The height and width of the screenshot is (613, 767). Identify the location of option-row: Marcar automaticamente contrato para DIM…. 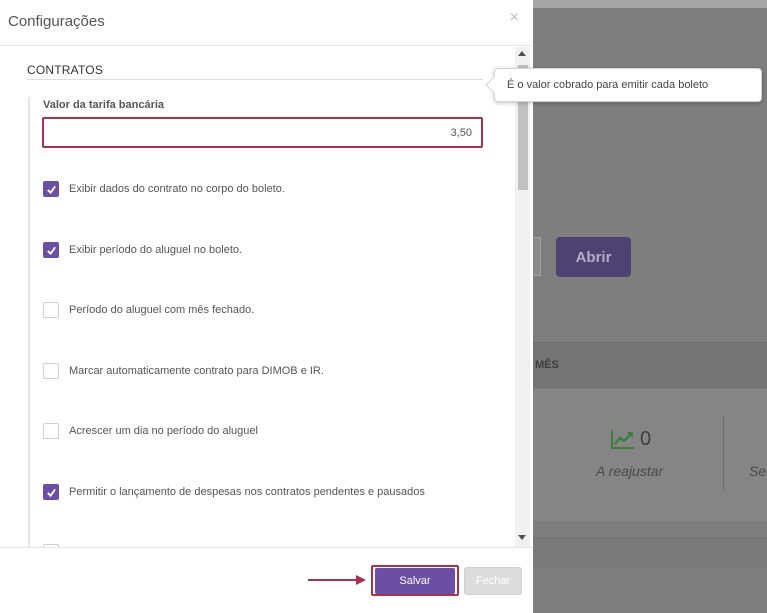
(183, 371).